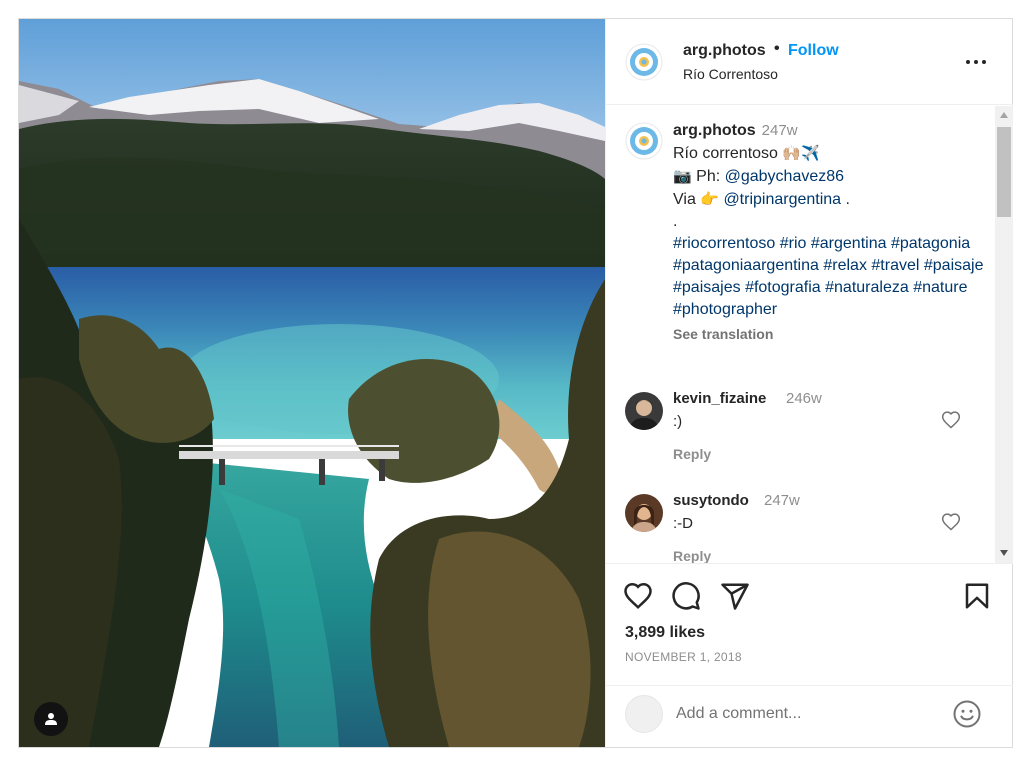  What do you see at coordinates (714, 130) in the screenshot?
I see `caption-username: arg.photos` at bounding box center [714, 130].